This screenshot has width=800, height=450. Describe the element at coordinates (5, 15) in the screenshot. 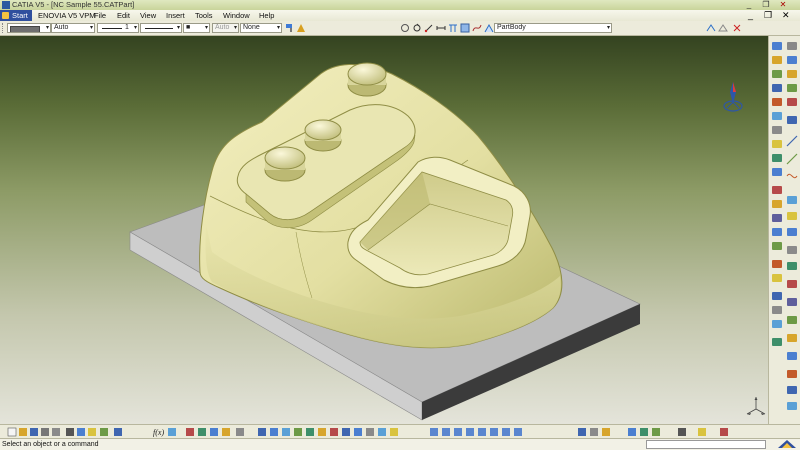

I see `start-icon` at that location.